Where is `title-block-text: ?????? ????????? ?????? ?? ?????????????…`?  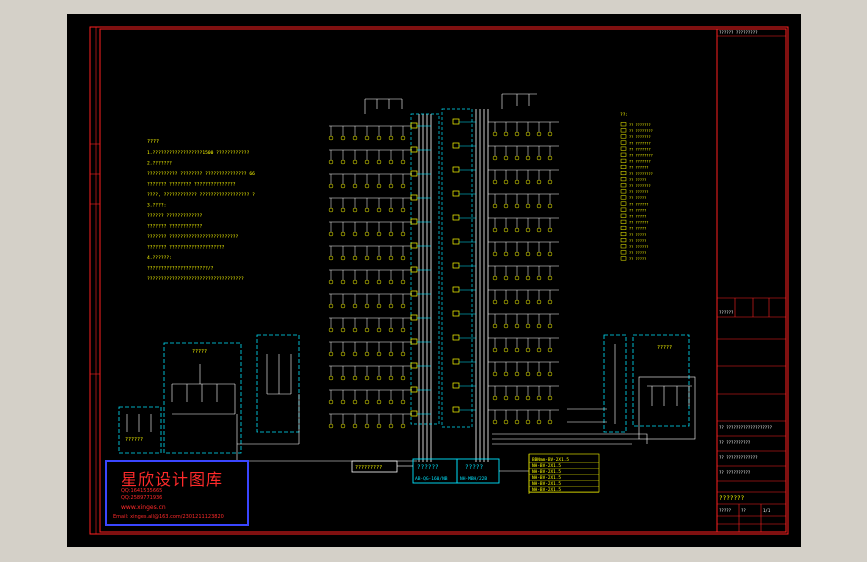 title-block-text: ?????? ????????? ?????? ?? ?????????????… is located at coordinates (746, 271).